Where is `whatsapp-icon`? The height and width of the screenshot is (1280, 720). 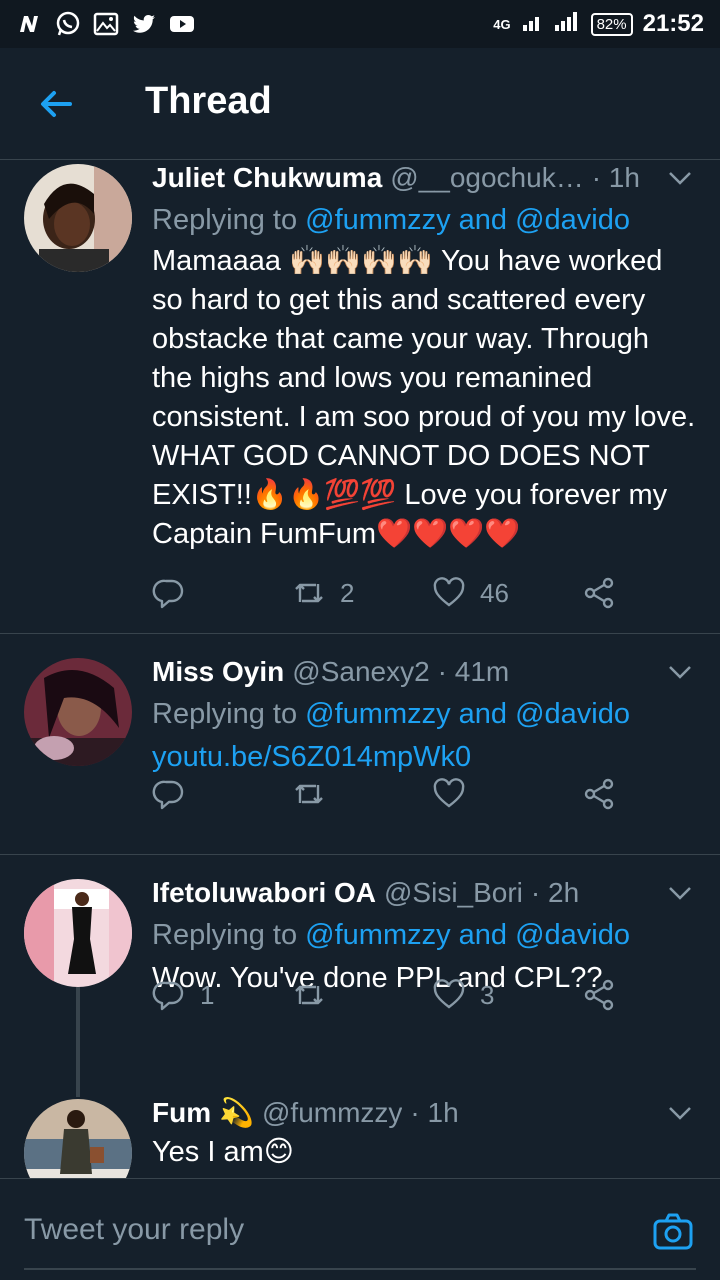
whatsapp-icon is located at coordinates (68, 24).